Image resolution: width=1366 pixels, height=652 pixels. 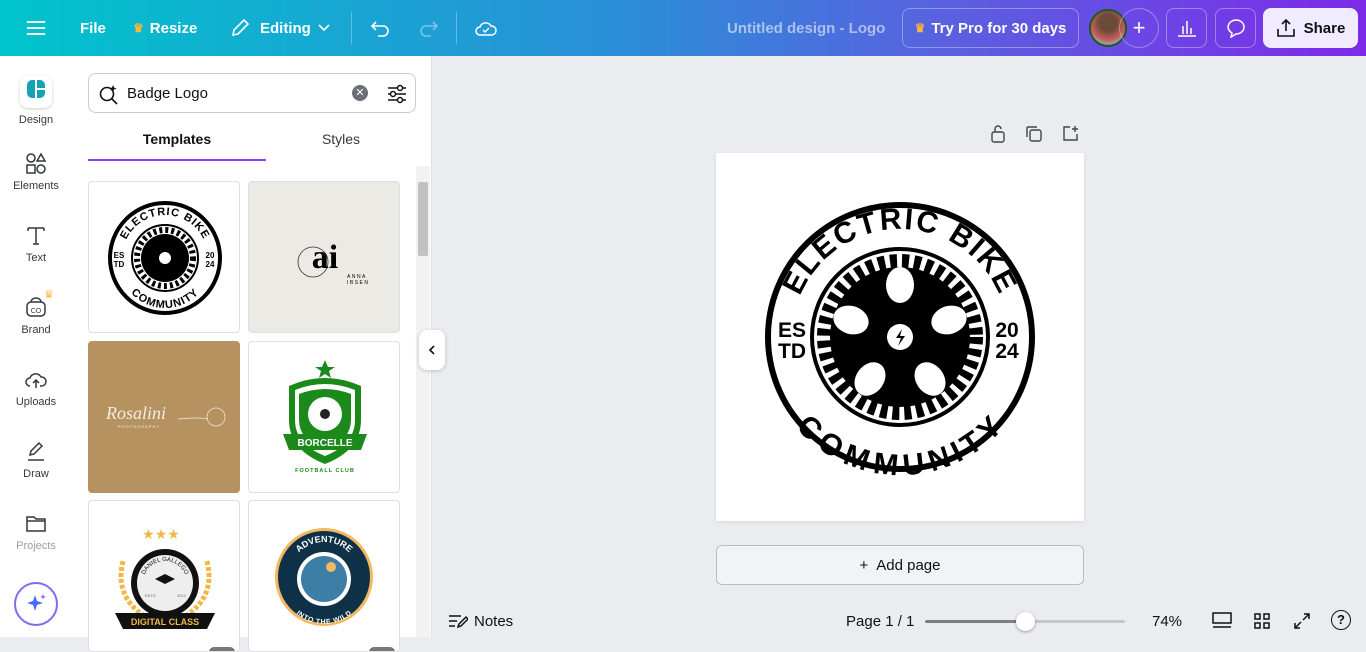 I want to click on tab-styles: Styles, so click(x=341, y=139).